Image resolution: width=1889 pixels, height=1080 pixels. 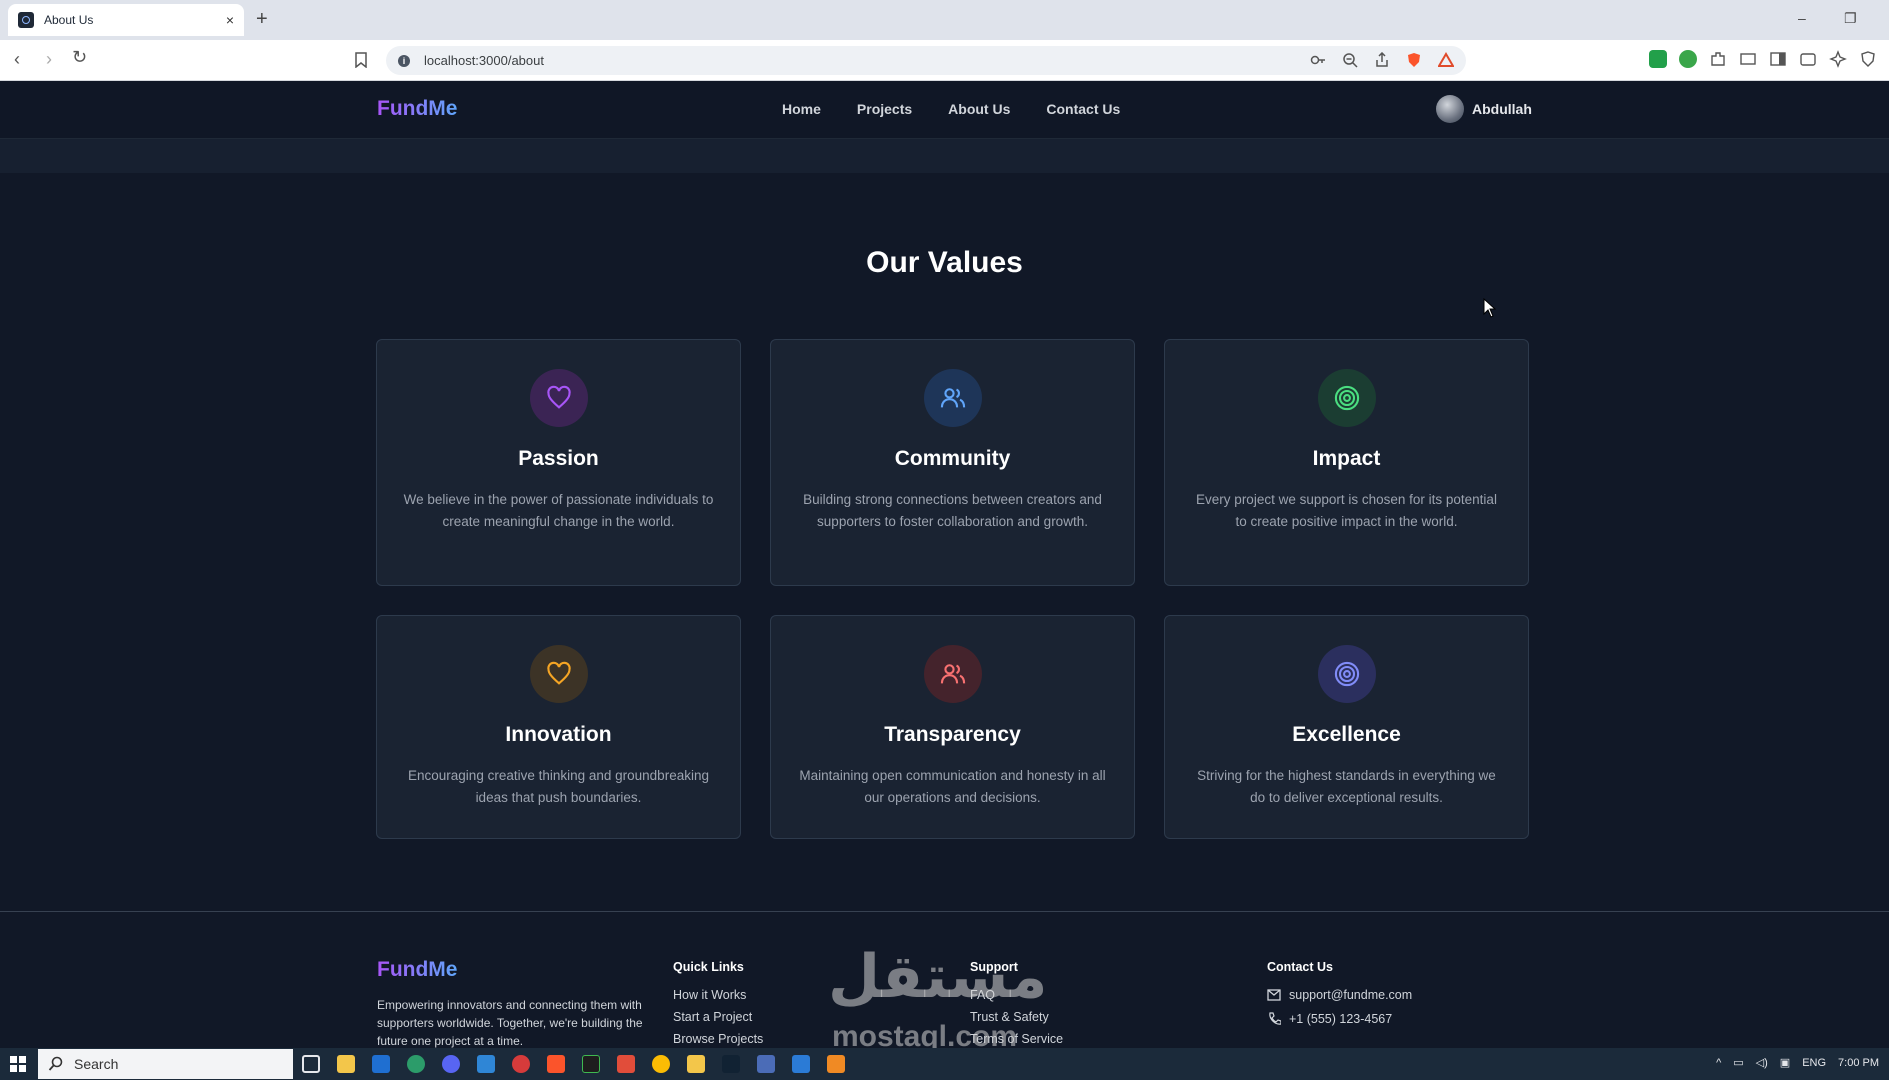 I want to click on system-tray: ^ ▭ ◁) ▣ ENG 7:00 PM, so click(x=1797, y=1063).